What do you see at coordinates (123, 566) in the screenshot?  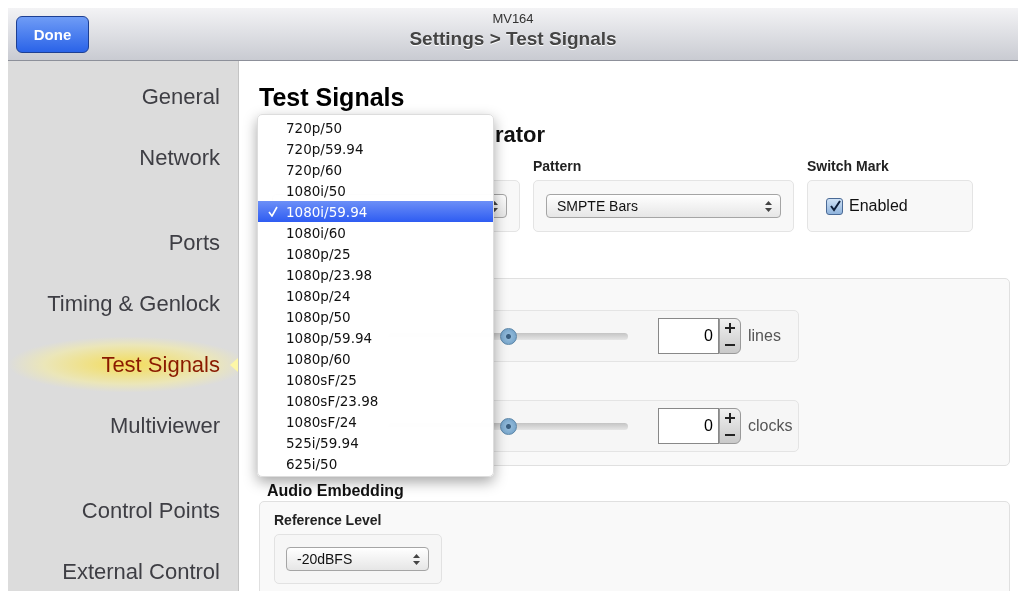 I see `sidebar-item: External Control` at bounding box center [123, 566].